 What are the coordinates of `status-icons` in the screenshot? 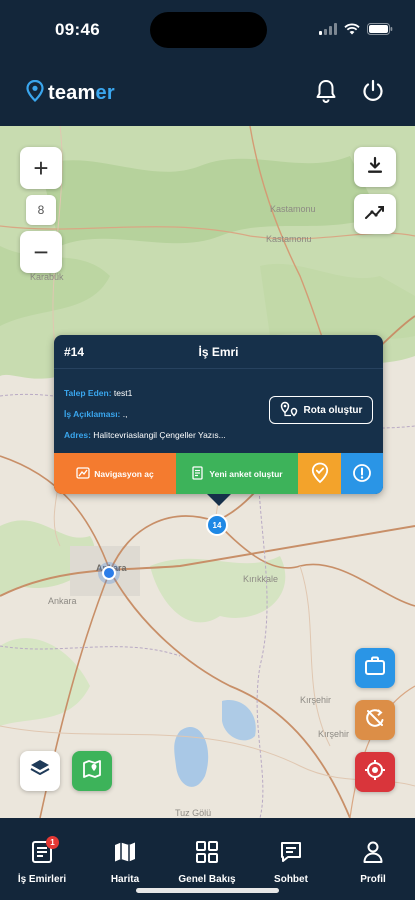 It's located at (356, 31).